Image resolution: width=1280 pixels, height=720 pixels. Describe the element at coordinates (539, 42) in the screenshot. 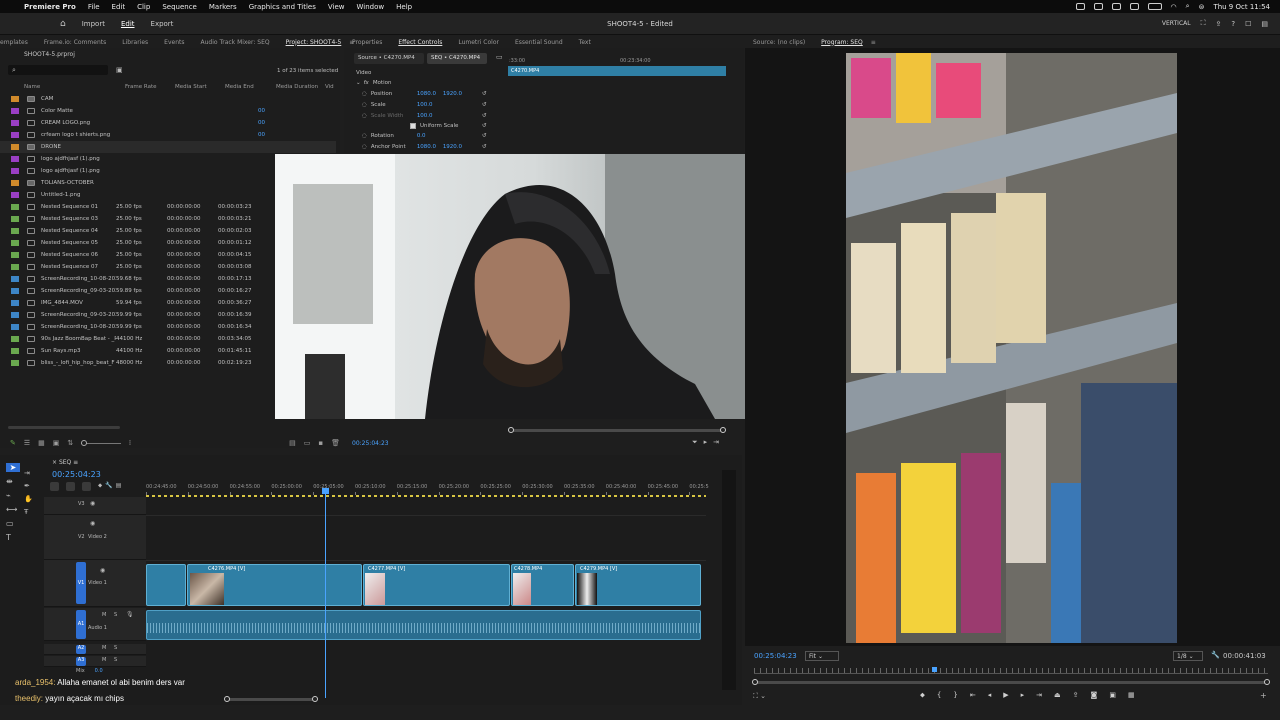

I see `tab-essential-sound: Essential Sound` at that location.